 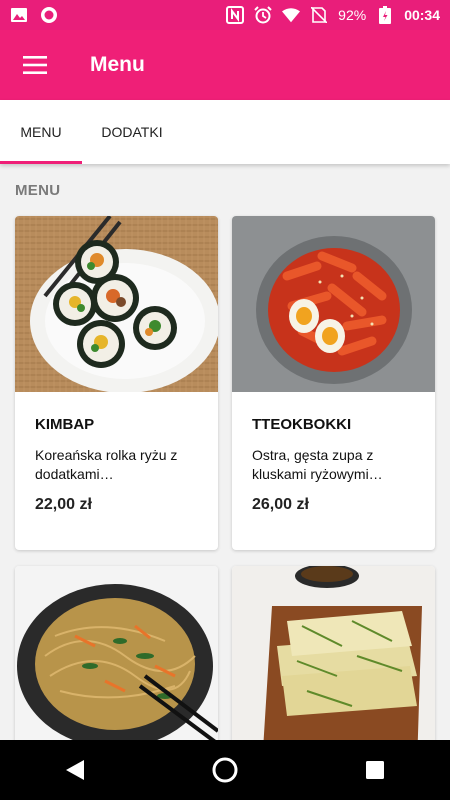 I want to click on battery-icon, so click(x=385, y=15).